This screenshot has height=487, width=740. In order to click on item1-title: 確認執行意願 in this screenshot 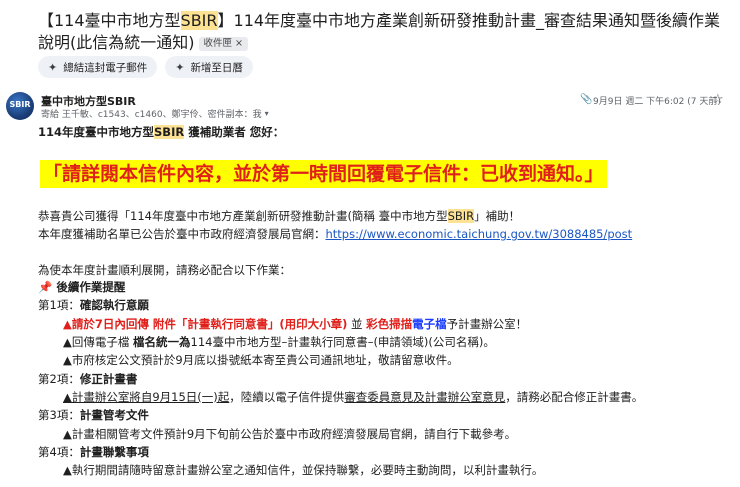, I will do `click(114, 305)`.